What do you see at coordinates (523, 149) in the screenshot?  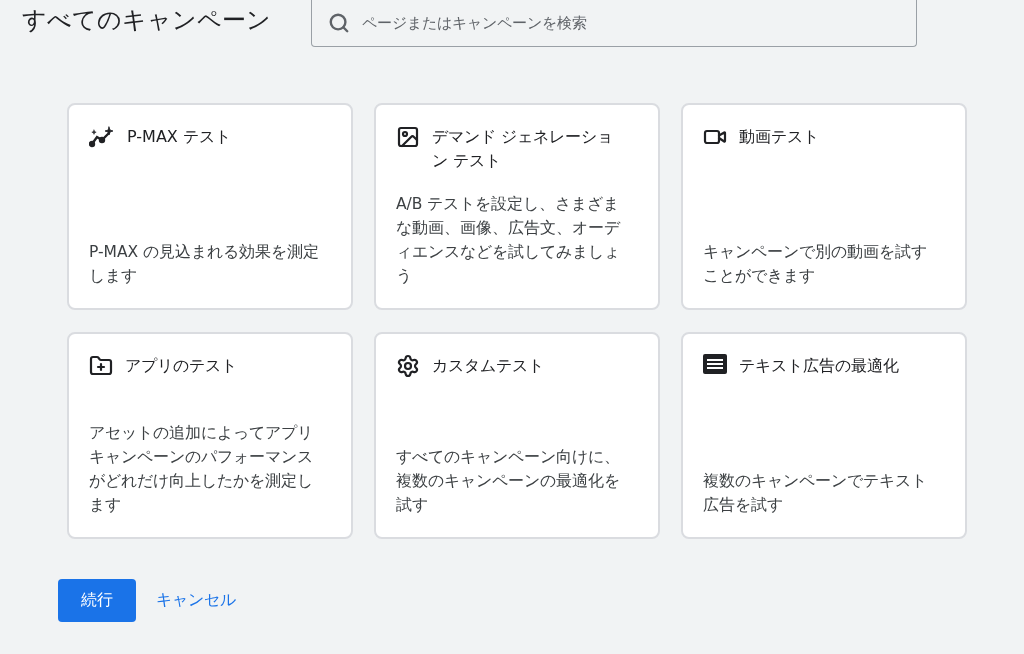 I see `card-title: デマンド ジェネレーション テスト` at bounding box center [523, 149].